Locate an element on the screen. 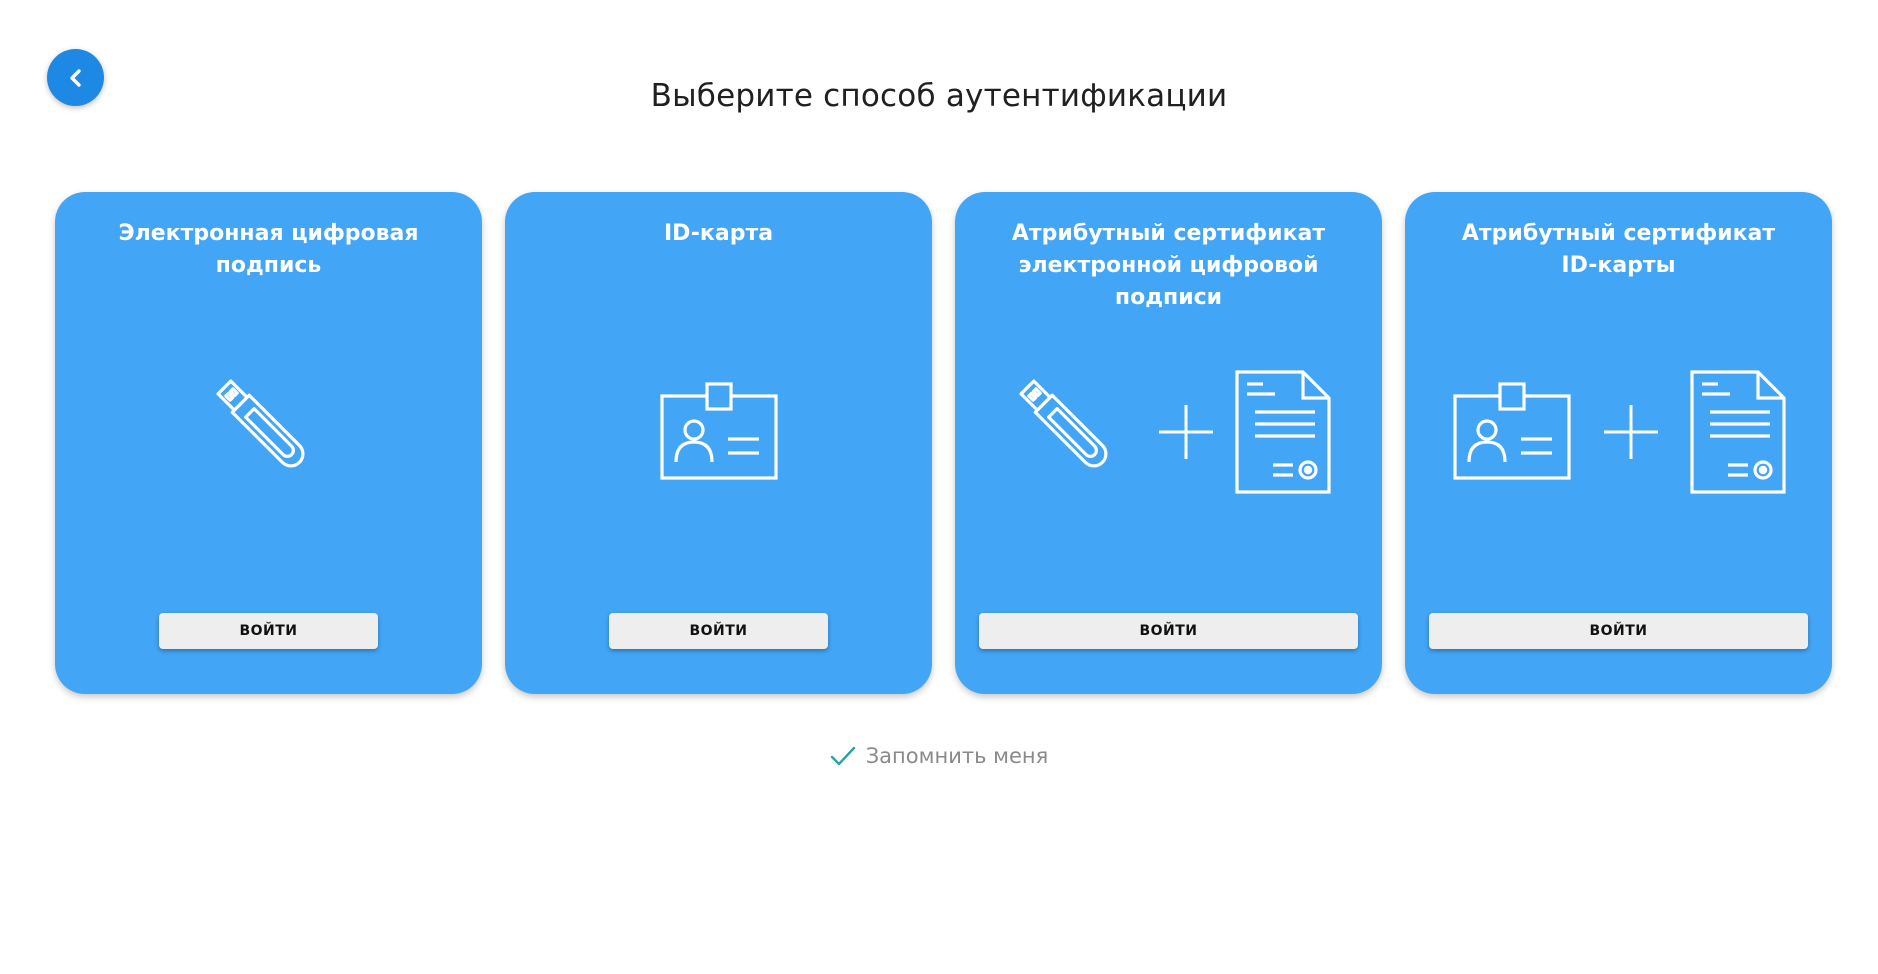  page-title: Выберите способ аутентификации is located at coordinates (939, 96).